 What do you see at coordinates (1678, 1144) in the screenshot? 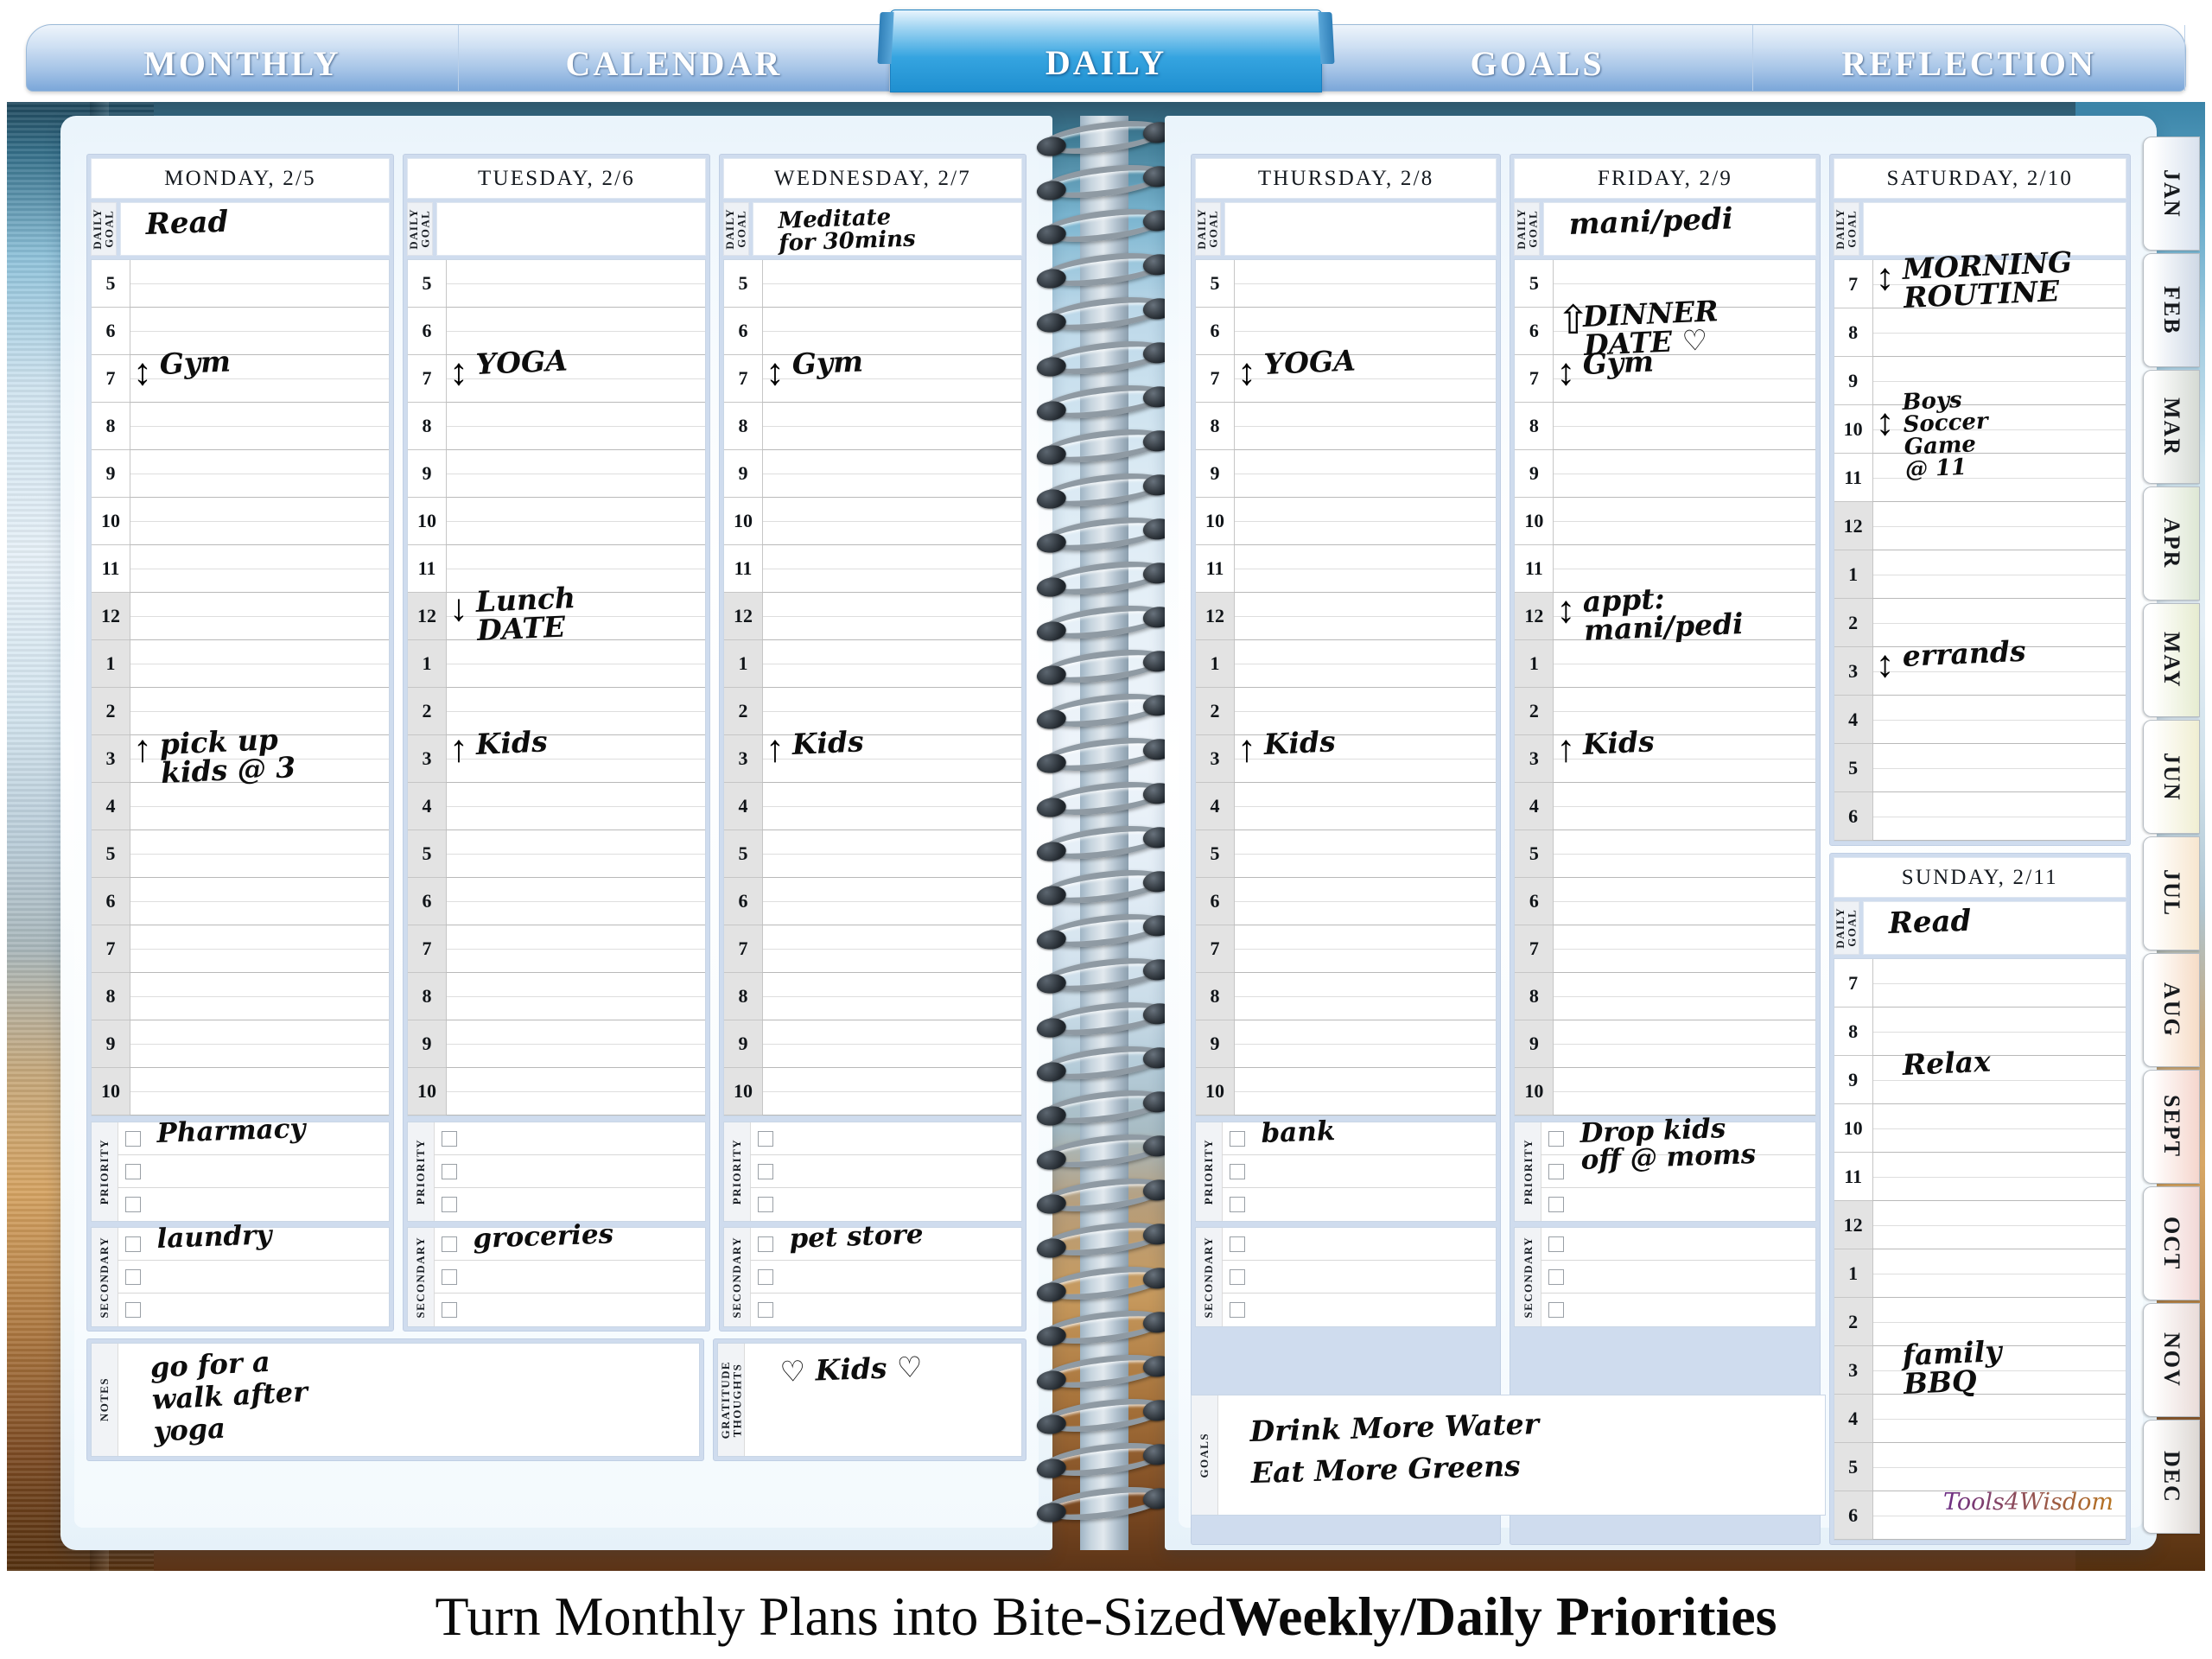
I see `list-item: Drop kids off @ moms` at bounding box center [1678, 1144].